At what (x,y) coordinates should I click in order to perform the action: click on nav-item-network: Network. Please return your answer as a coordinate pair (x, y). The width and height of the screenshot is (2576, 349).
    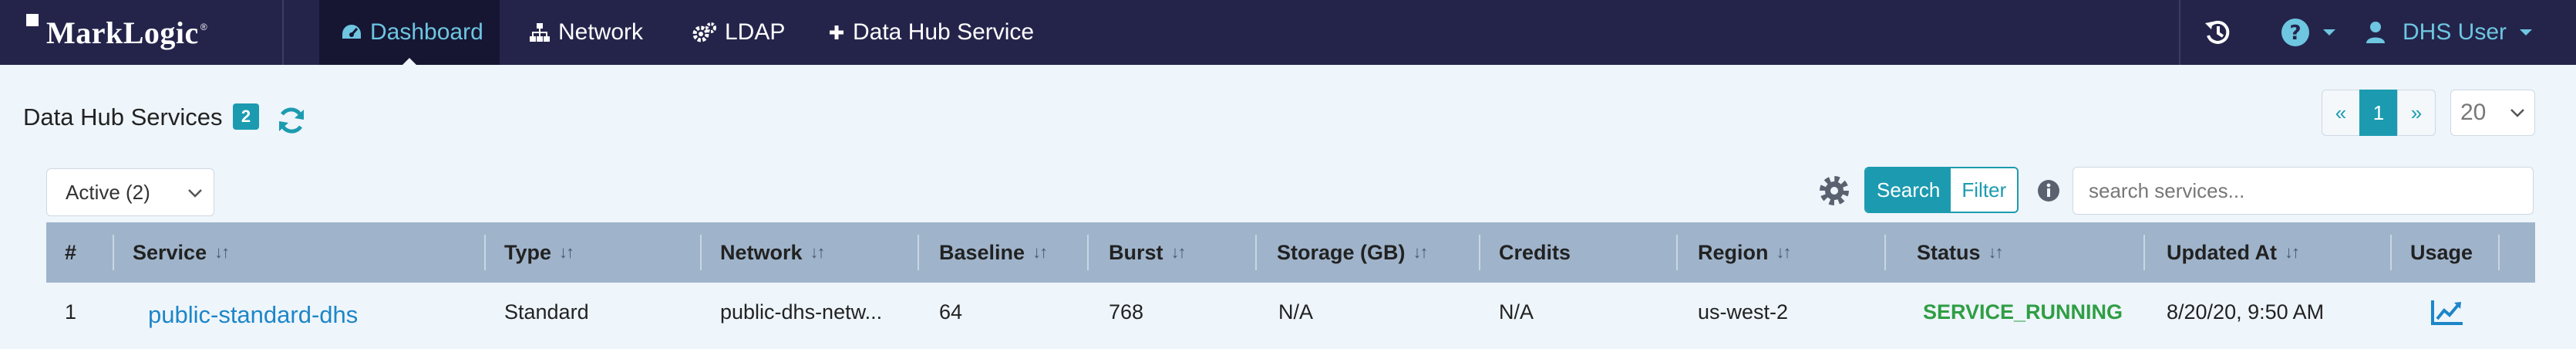
    Looking at the image, I should click on (586, 32).